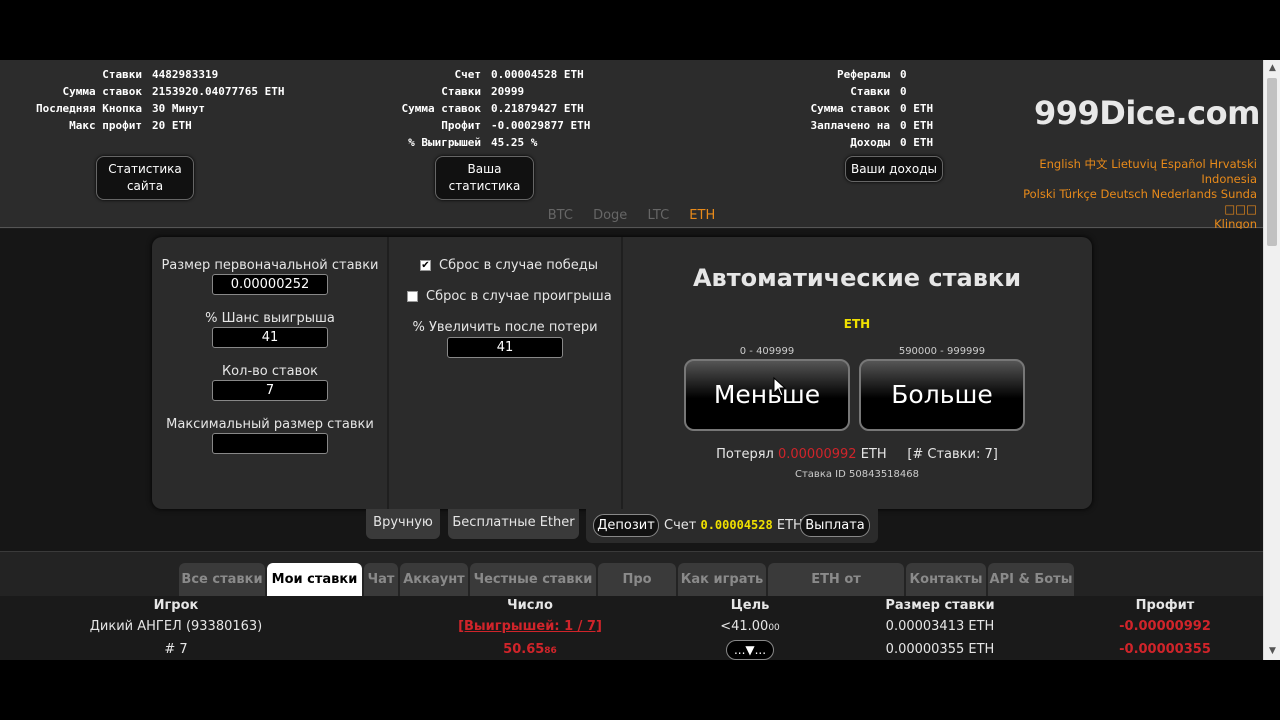 This screenshot has height=720, width=1280. Describe the element at coordinates (1272, 651) in the screenshot. I see `scroll-down-icon: ▼` at that location.